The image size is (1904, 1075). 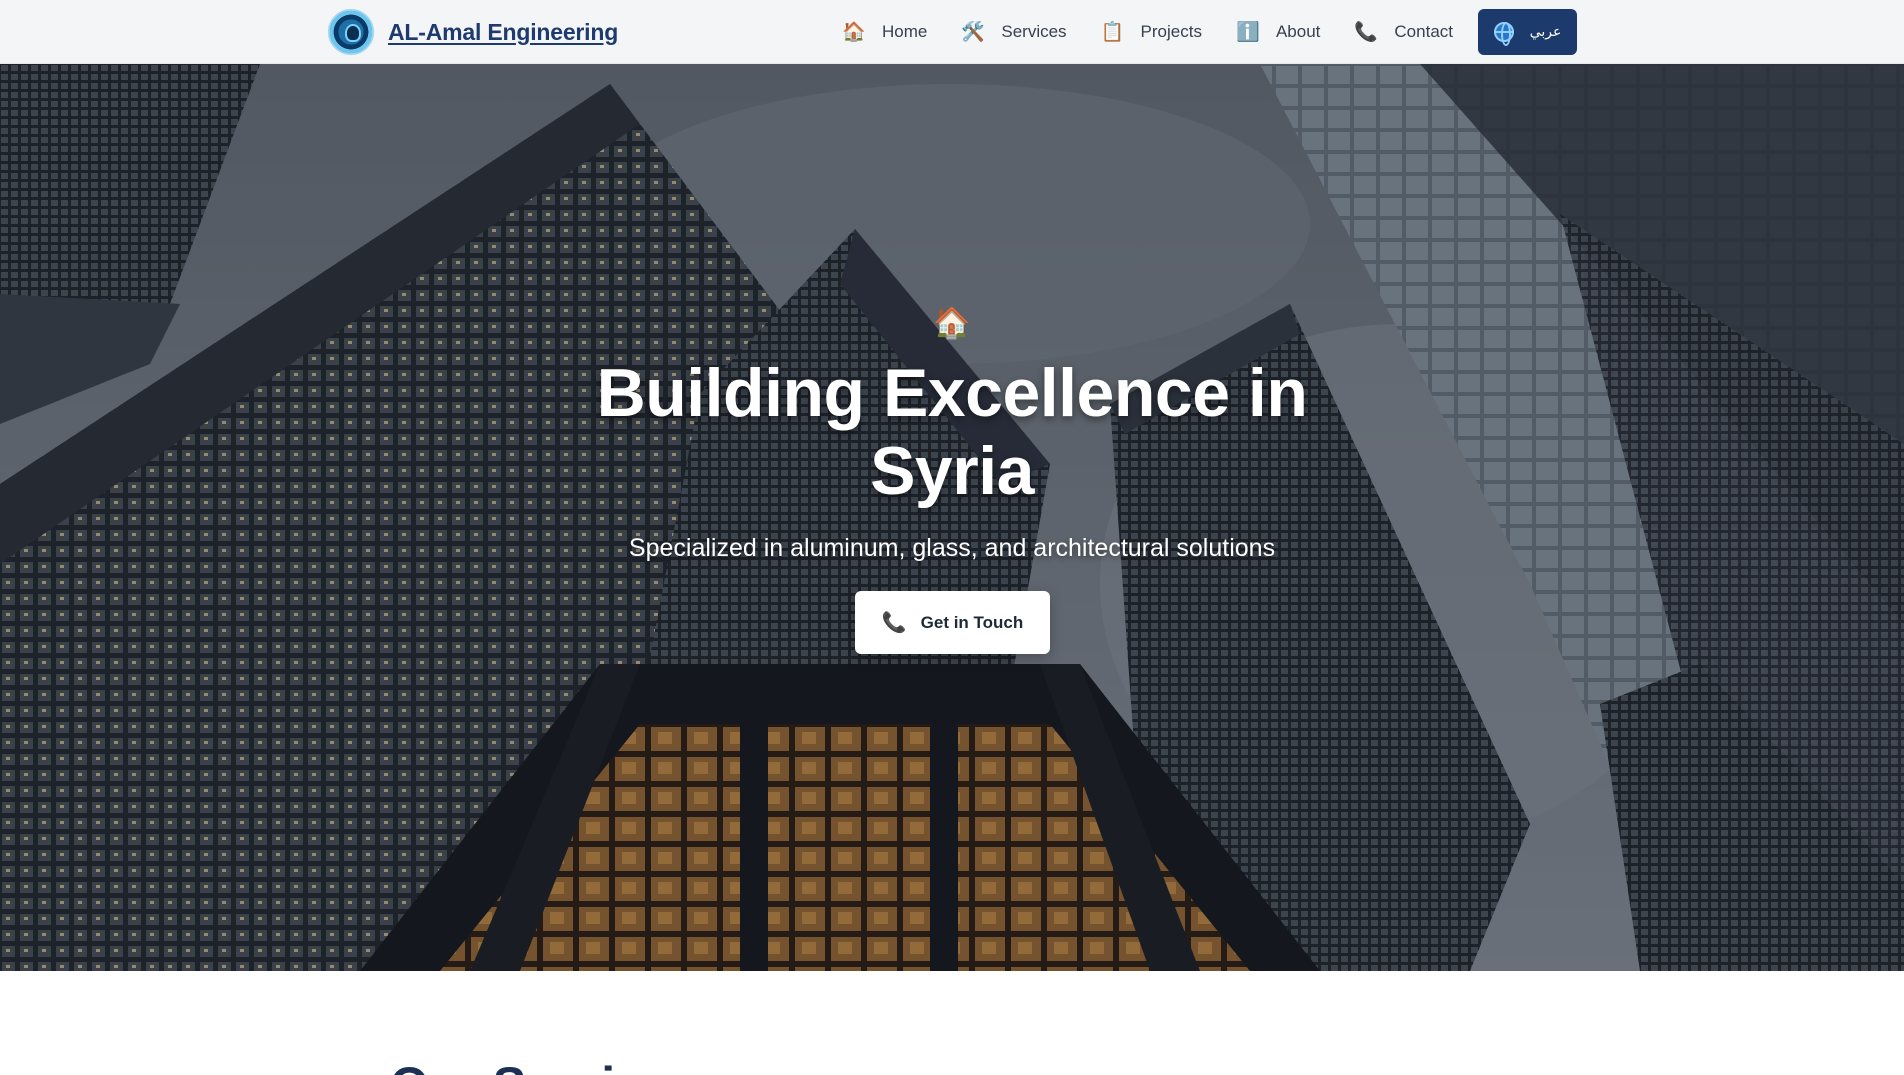 I want to click on brand-link: AL-Amal Engineering, so click(x=473, y=32).